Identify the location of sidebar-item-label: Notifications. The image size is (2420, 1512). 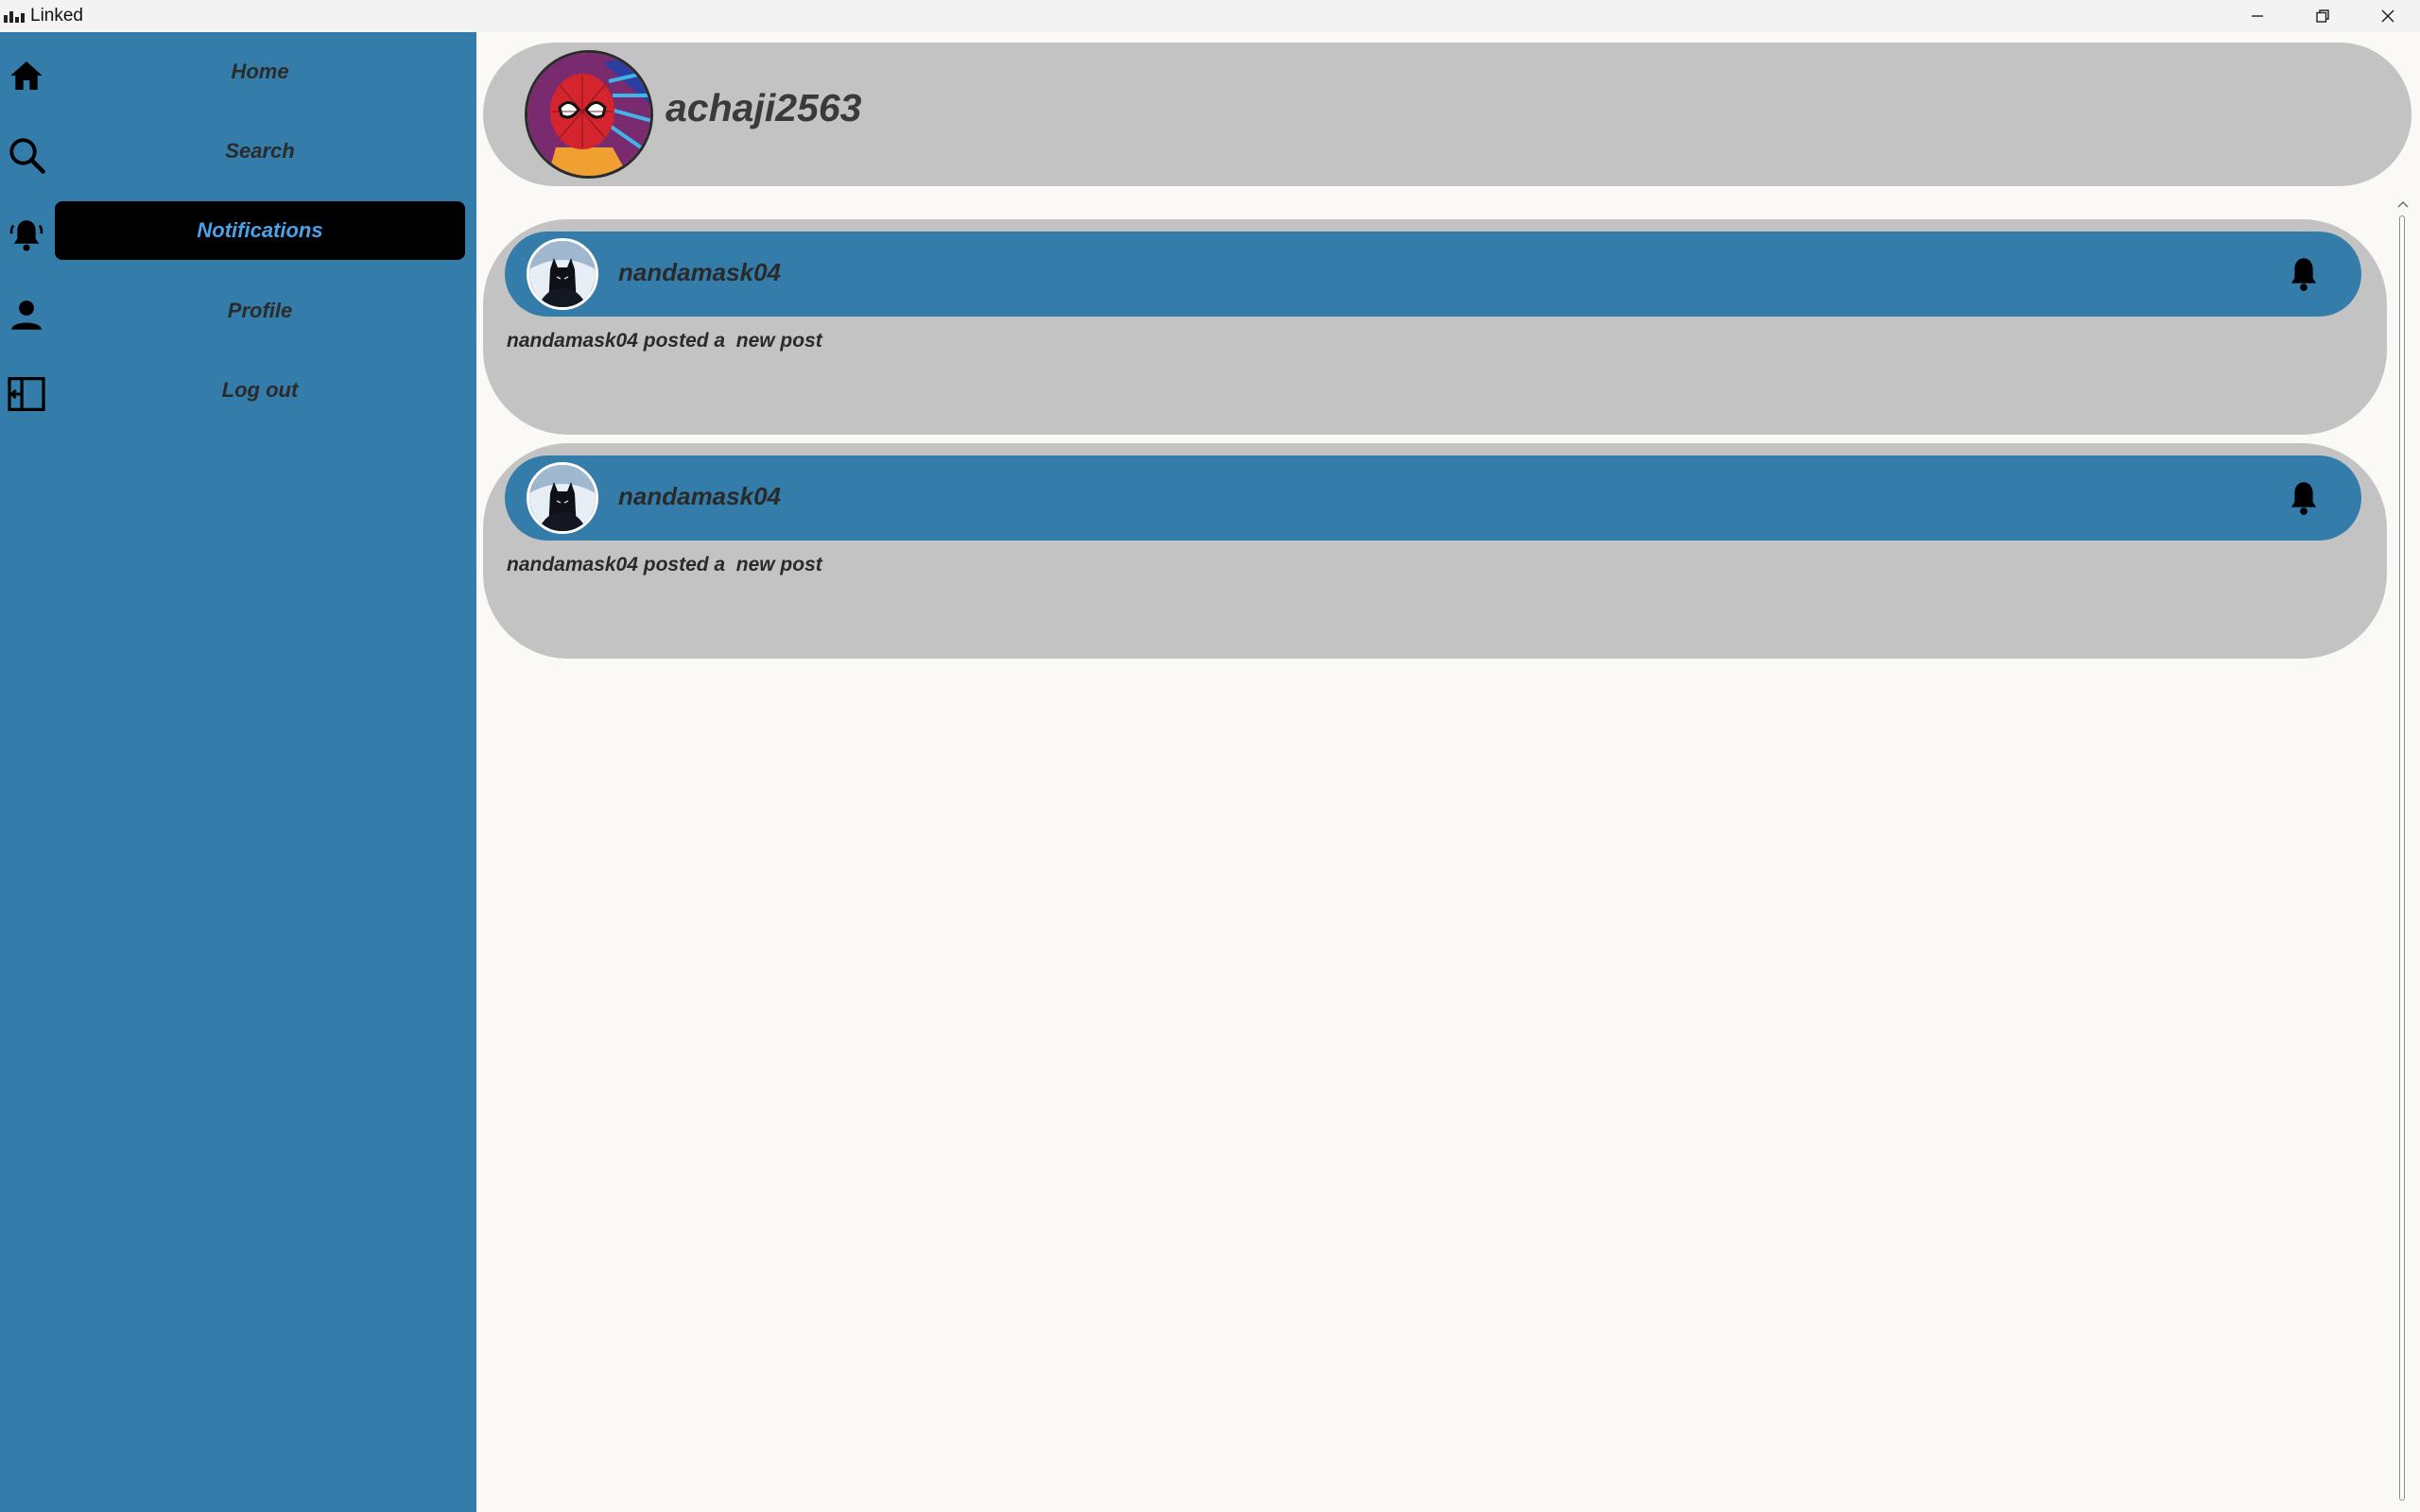
(260, 230).